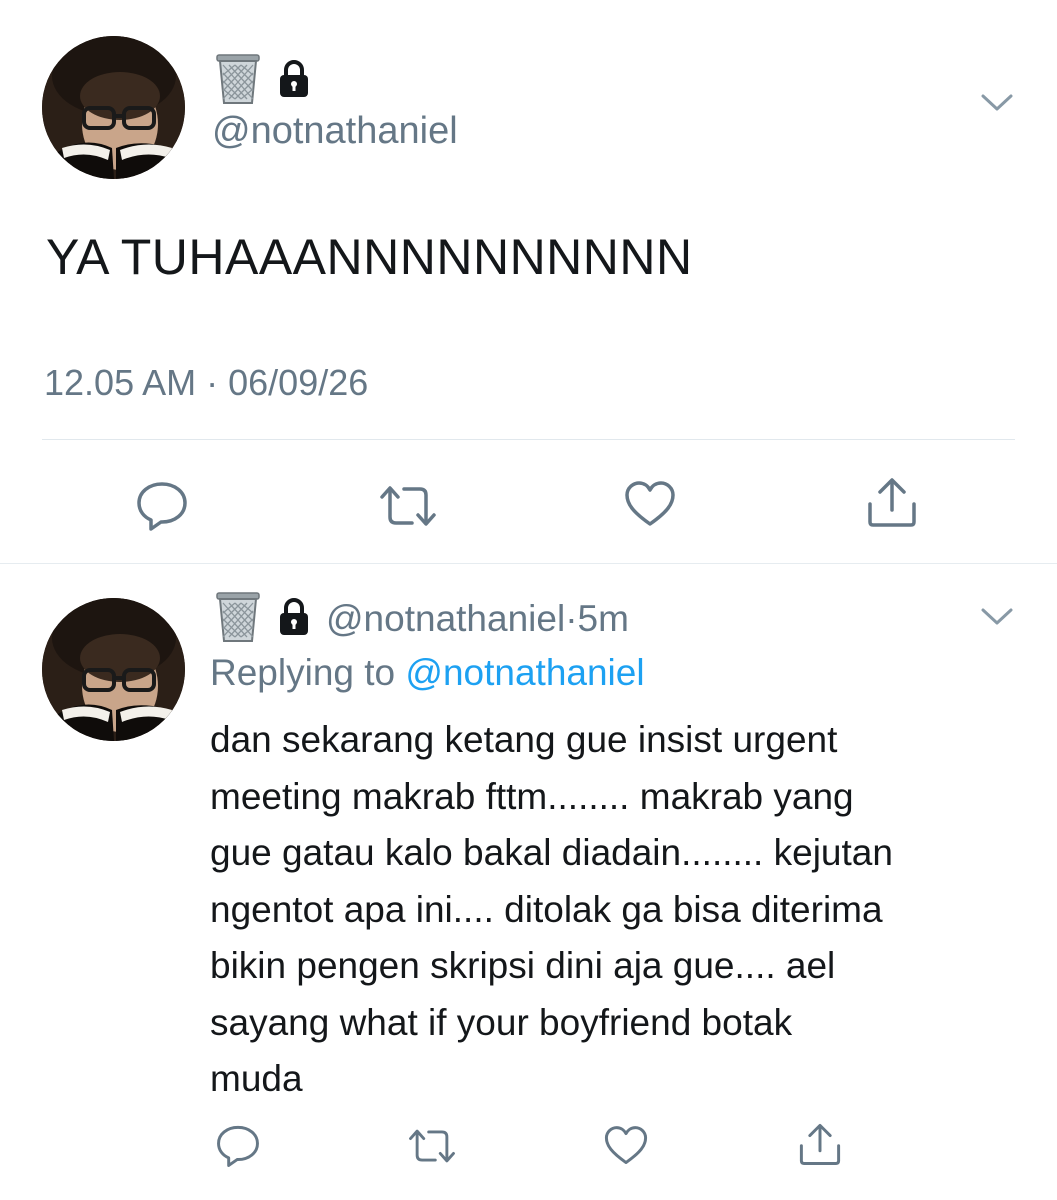  What do you see at coordinates (445, 618) in the screenshot?
I see `reply-user-handle: @notnathaniel` at bounding box center [445, 618].